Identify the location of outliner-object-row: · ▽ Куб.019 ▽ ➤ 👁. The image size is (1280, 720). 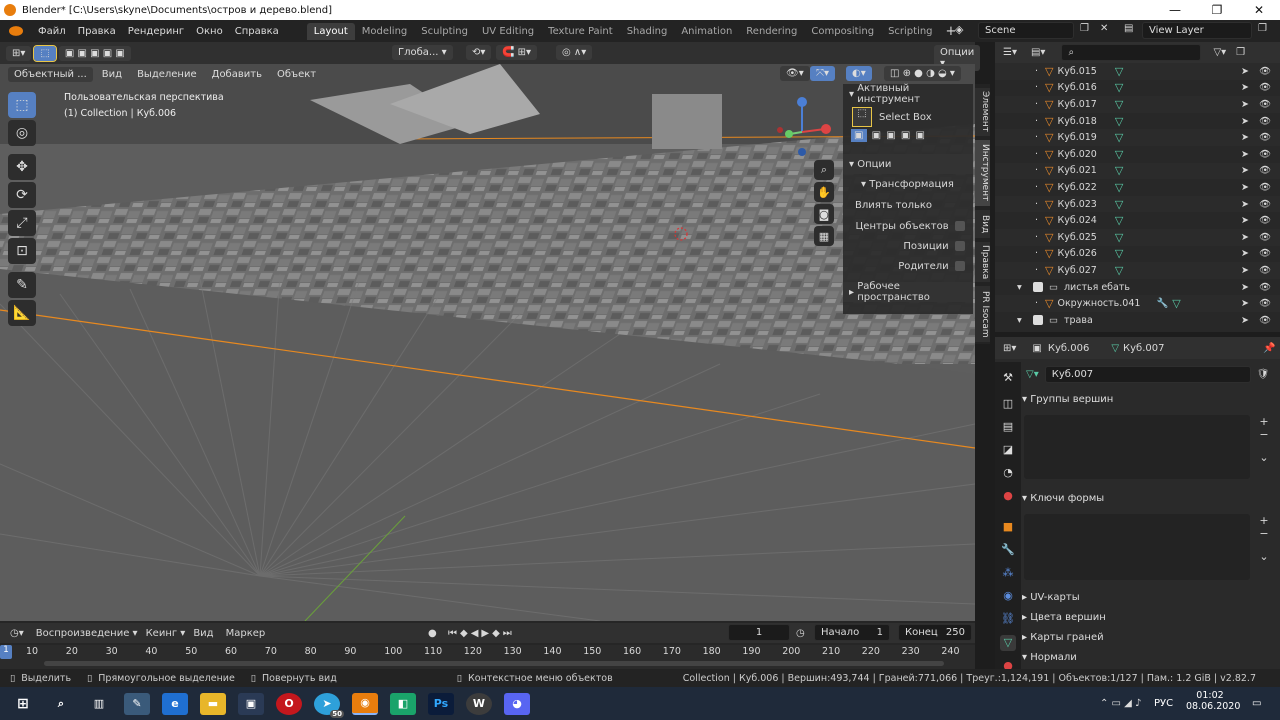
(1137, 137).